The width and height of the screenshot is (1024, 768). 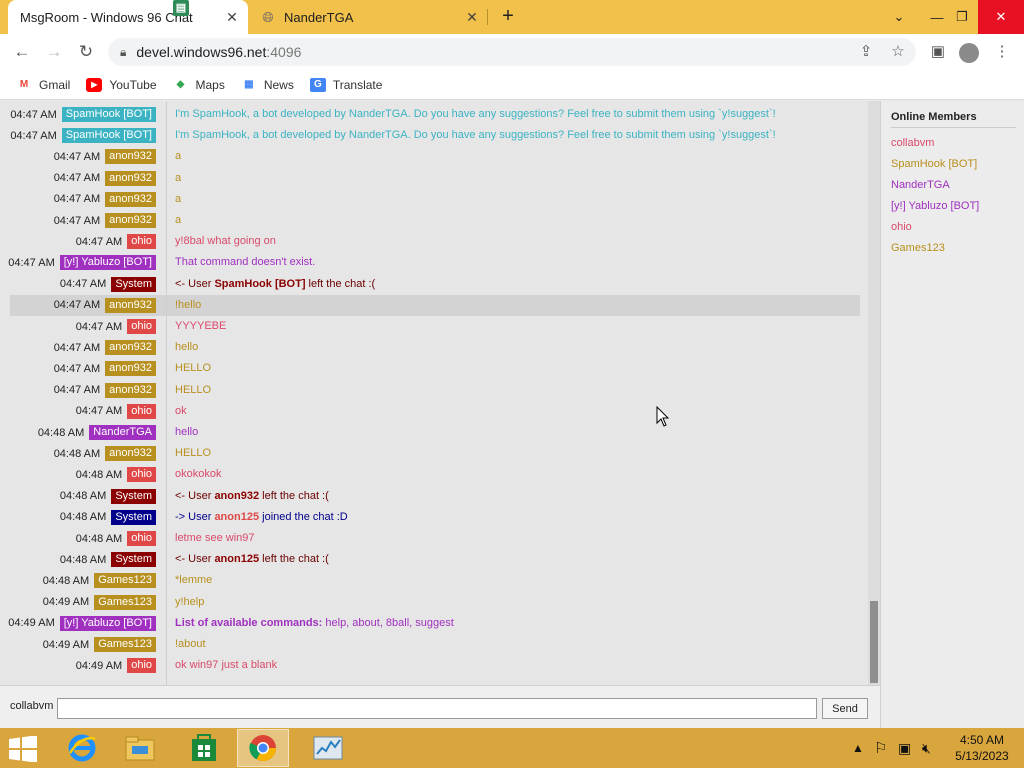 What do you see at coordinates (926, 748) in the screenshot?
I see `volume-muted-icon: 🔇︎` at bounding box center [926, 748].